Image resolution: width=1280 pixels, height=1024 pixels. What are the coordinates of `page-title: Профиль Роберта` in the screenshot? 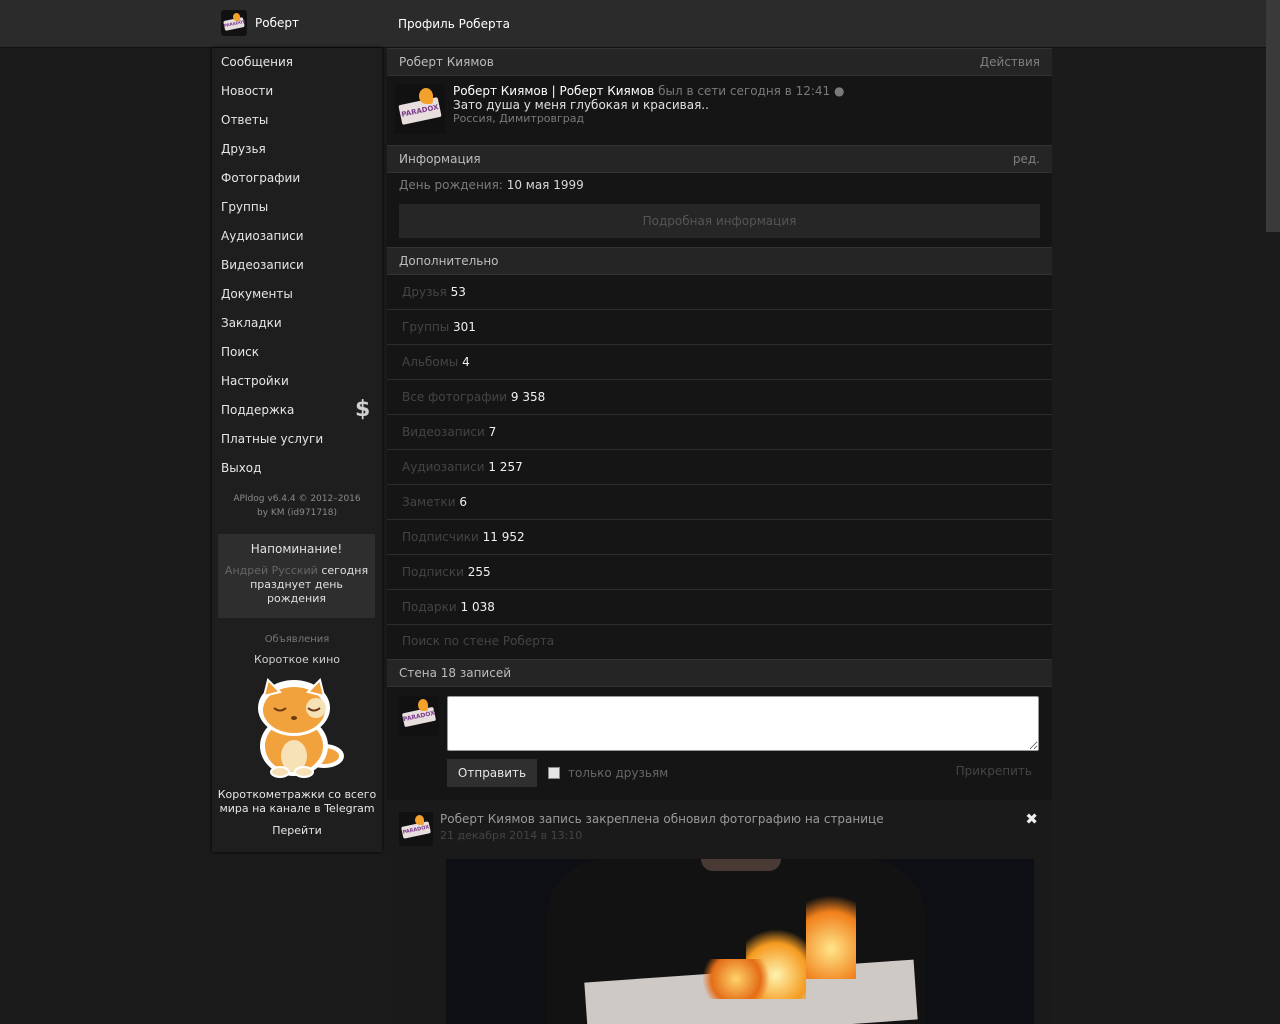 It's located at (454, 24).